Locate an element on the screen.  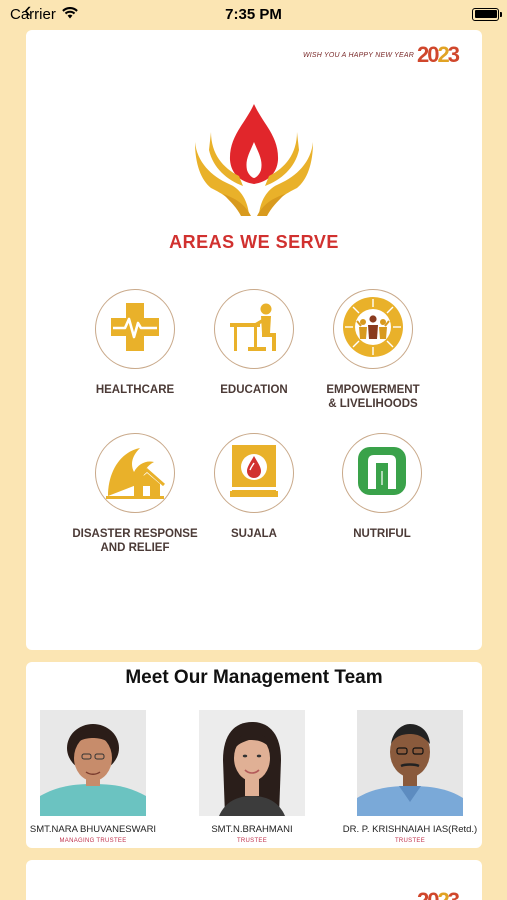
area-nutriful: NUTRIFUL is located at coordinates (382, 487).